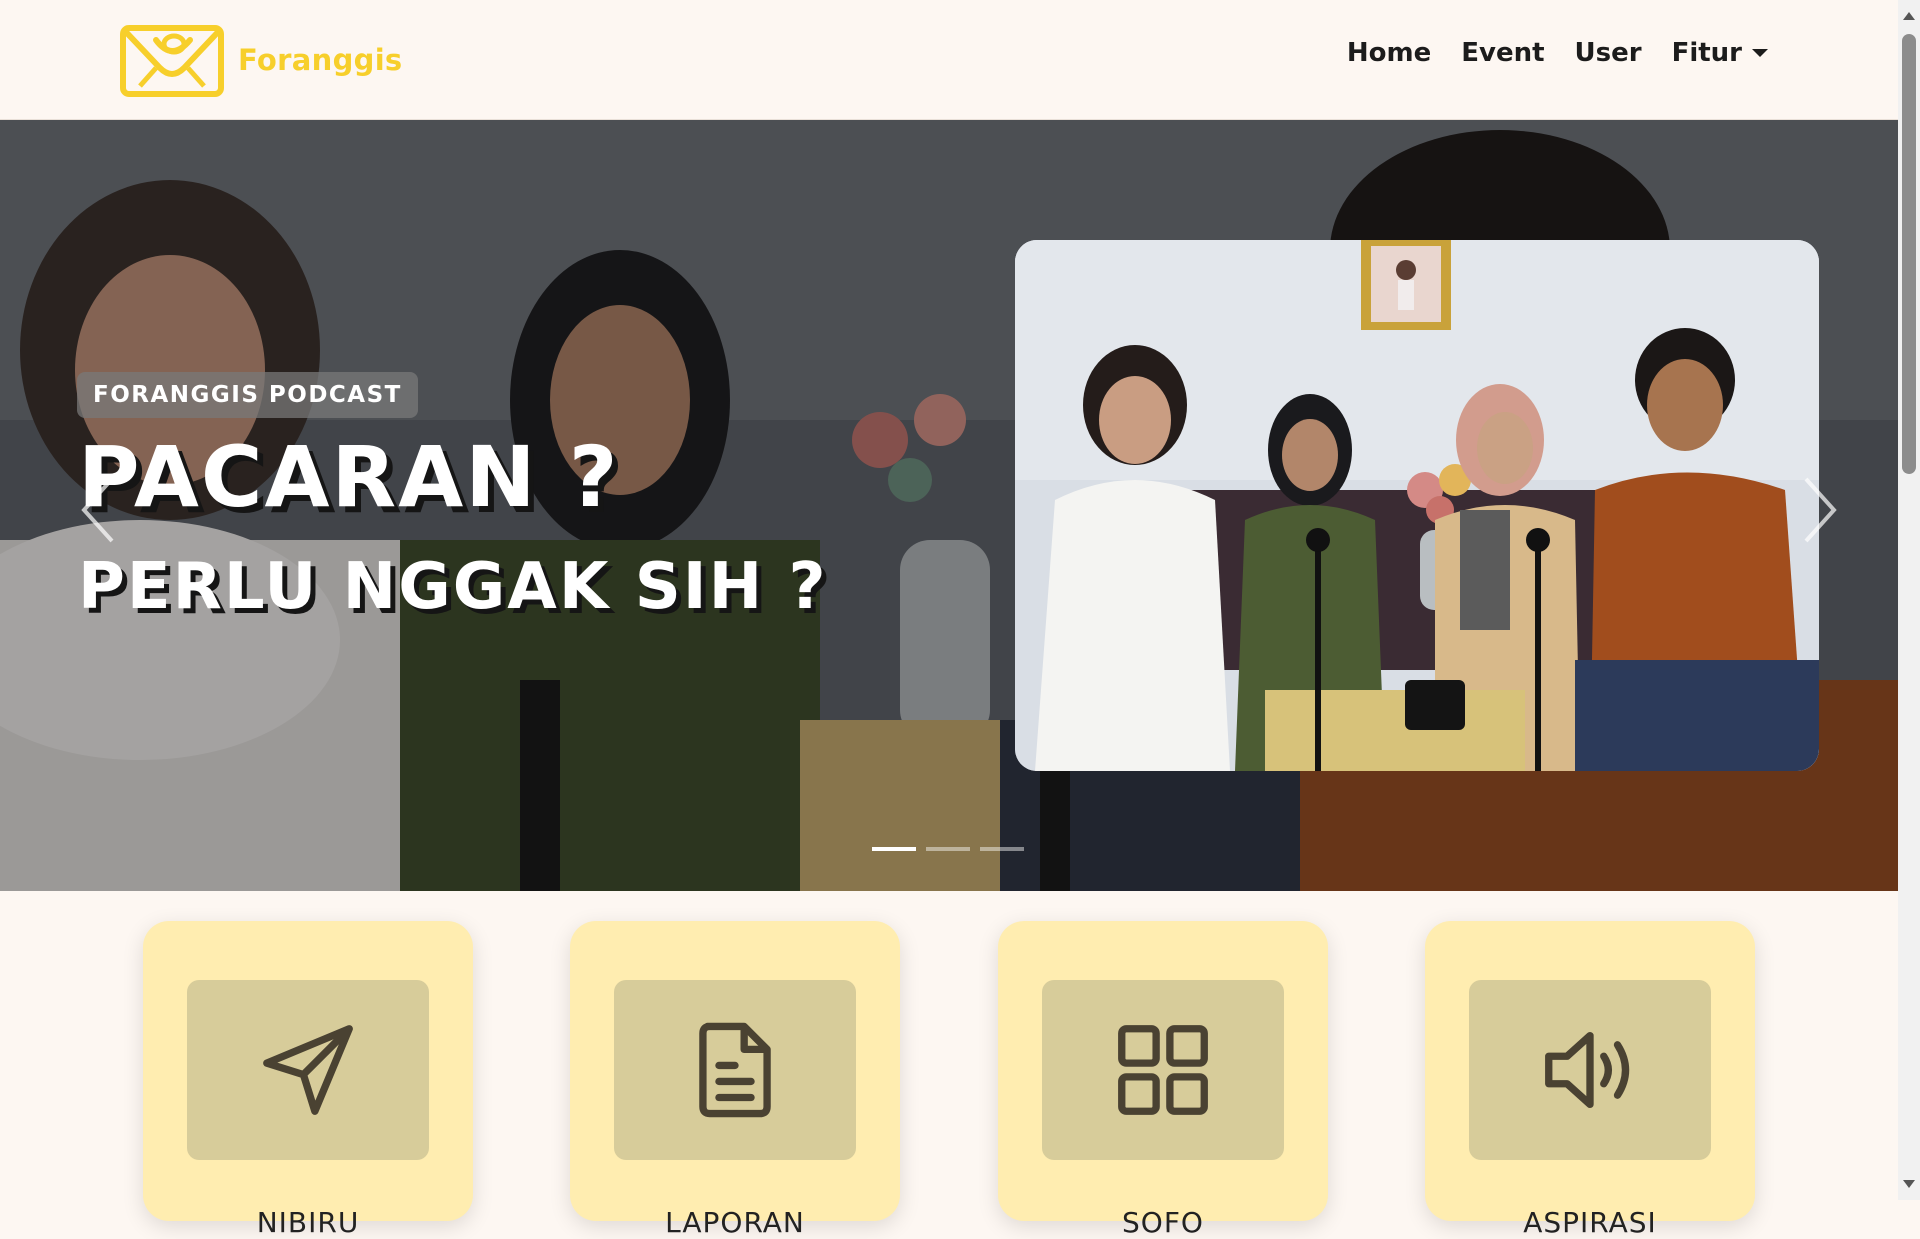 This screenshot has height=1239, width=1920. I want to click on document-icon, so click(735, 1070).